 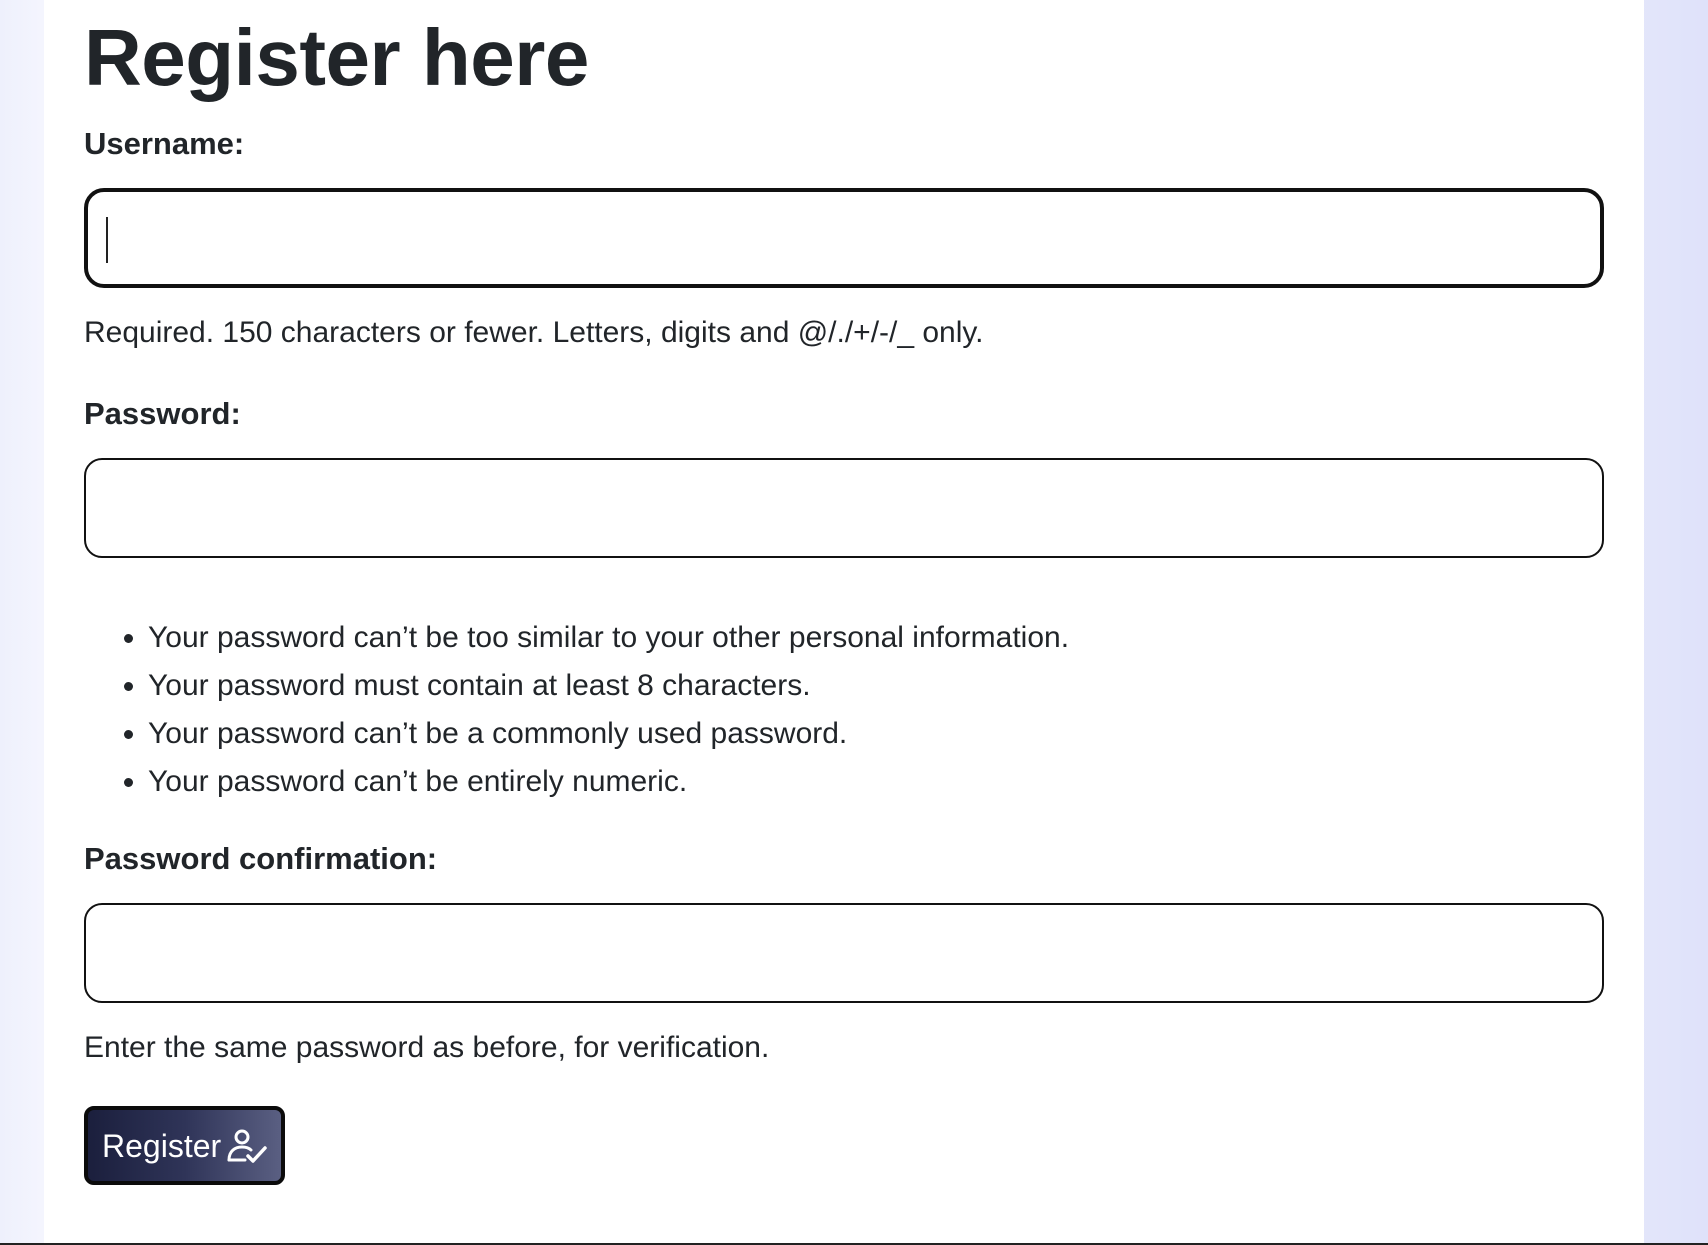 I want to click on password-label: Password:, so click(x=162, y=413).